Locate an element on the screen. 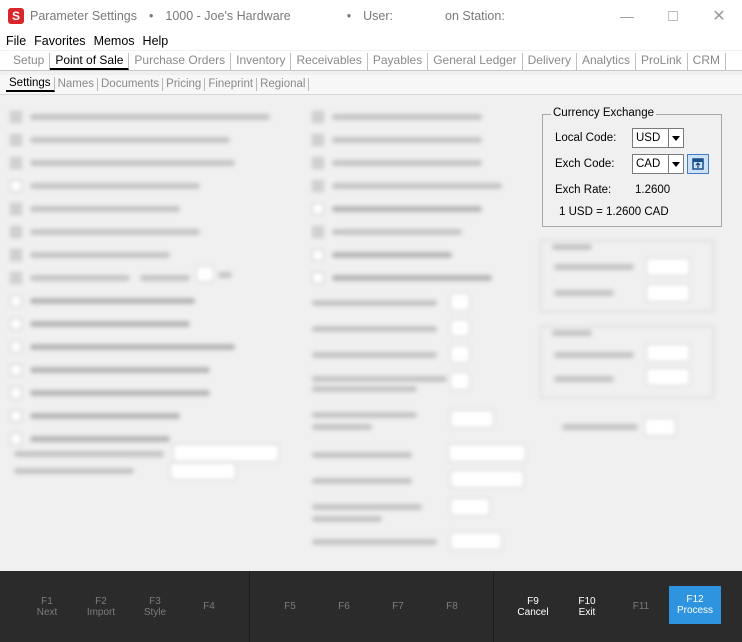 The width and height of the screenshot is (742, 642). tab-payables: Payables is located at coordinates (398, 61).